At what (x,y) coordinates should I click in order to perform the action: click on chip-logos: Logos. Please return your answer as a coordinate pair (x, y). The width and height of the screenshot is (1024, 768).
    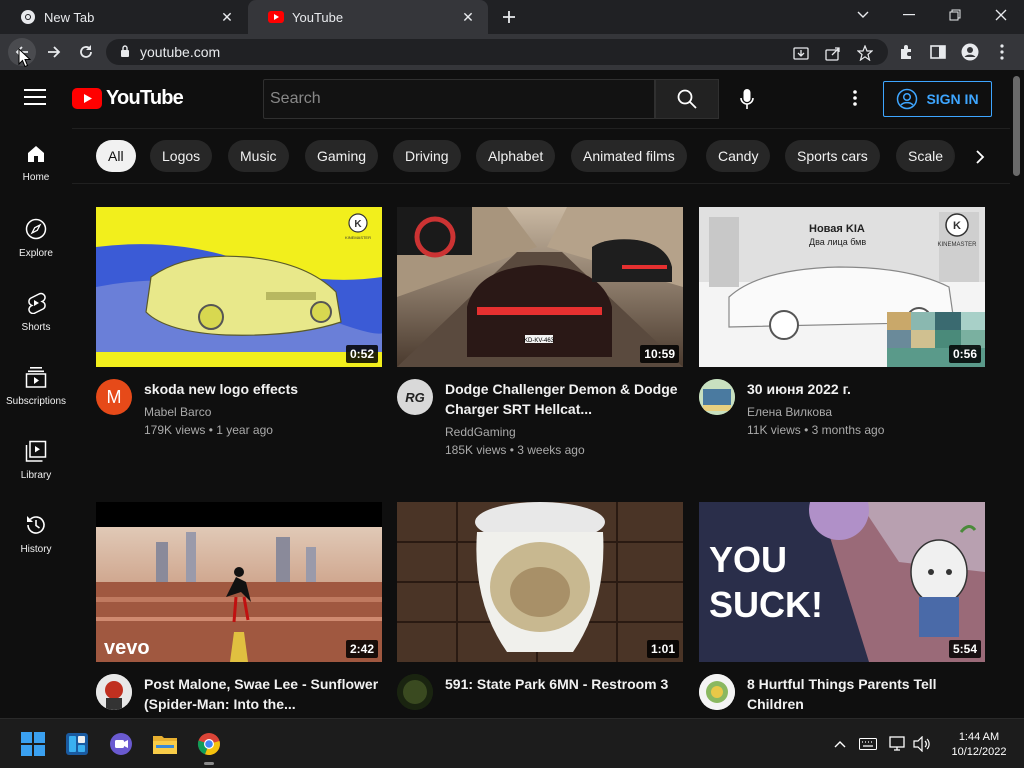
    Looking at the image, I should click on (181, 156).